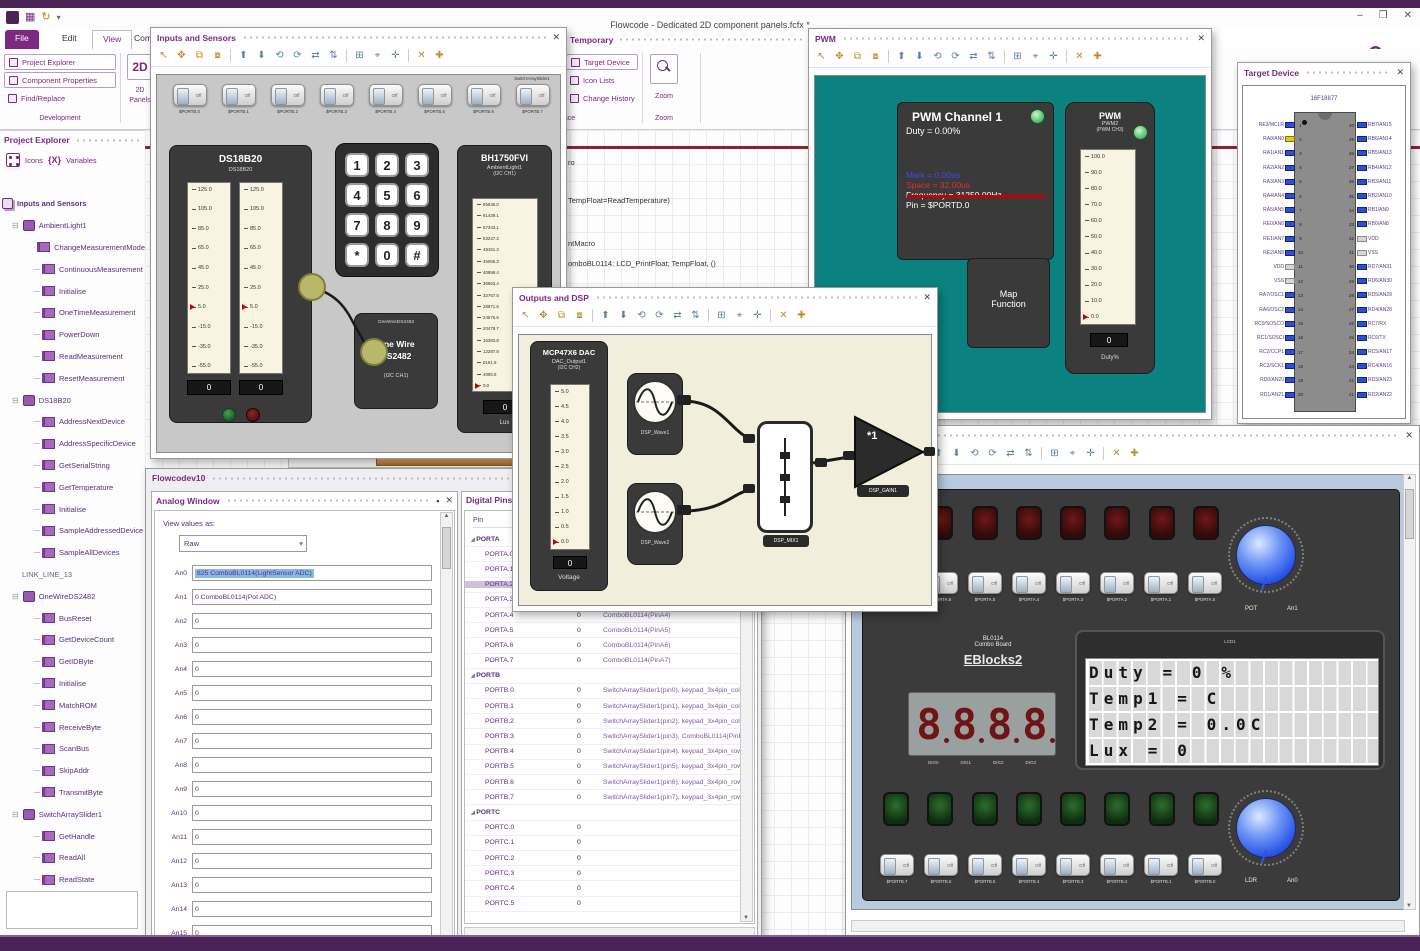  What do you see at coordinates (1380, 352) in the screenshot?
I see `chip-pin: 24 RC5/AN17` at bounding box center [1380, 352].